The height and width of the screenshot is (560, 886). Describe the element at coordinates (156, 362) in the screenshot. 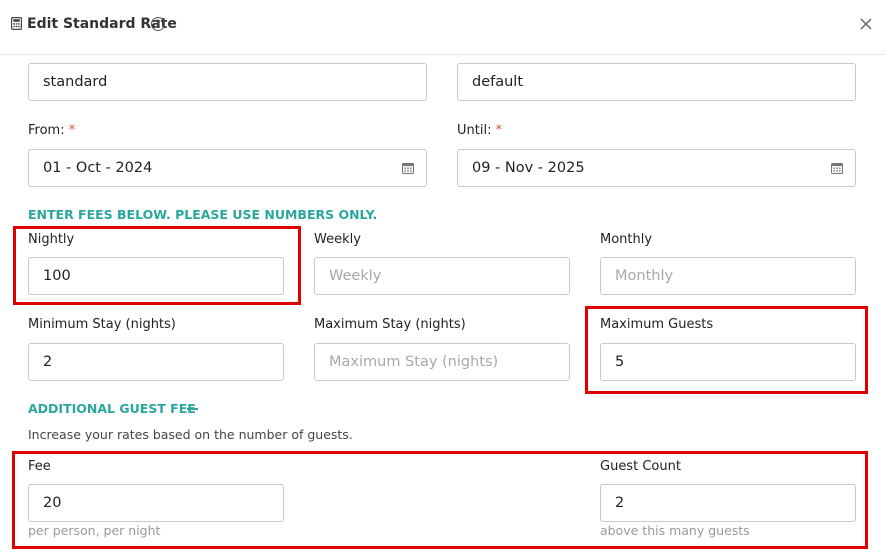

I see `min-stay-input` at that location.